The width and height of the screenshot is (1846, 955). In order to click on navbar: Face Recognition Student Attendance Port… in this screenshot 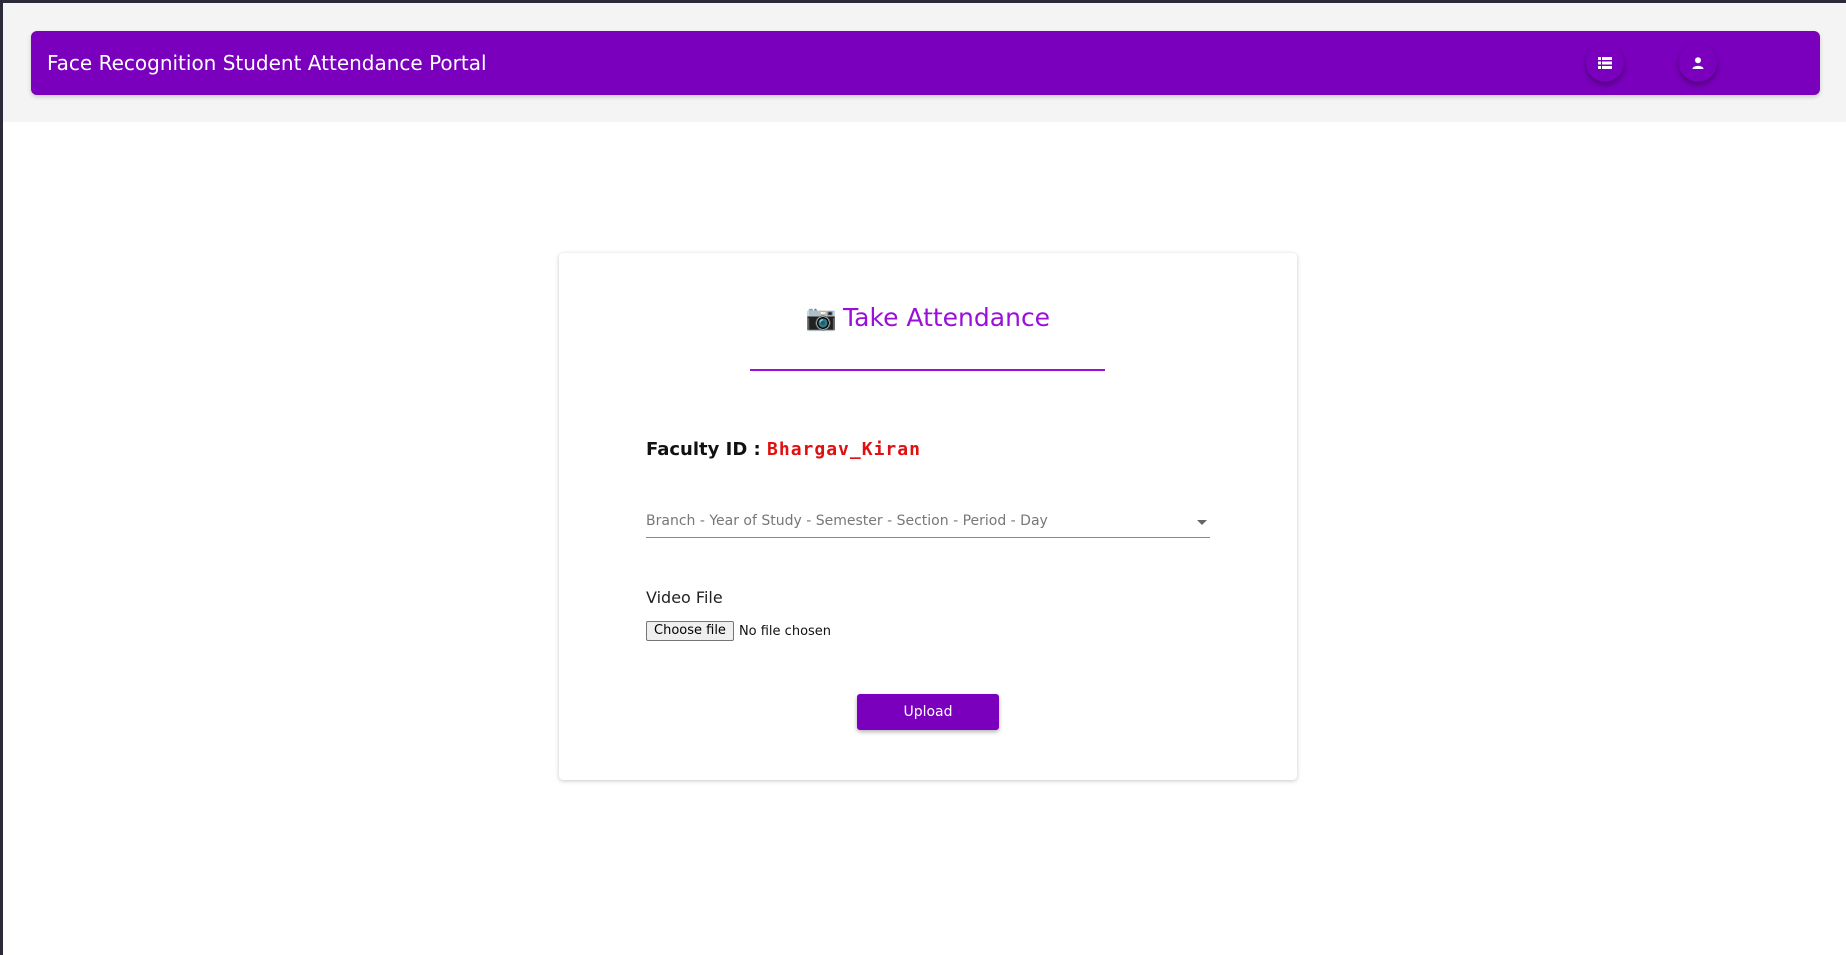, I will do `click(925, 63)`.